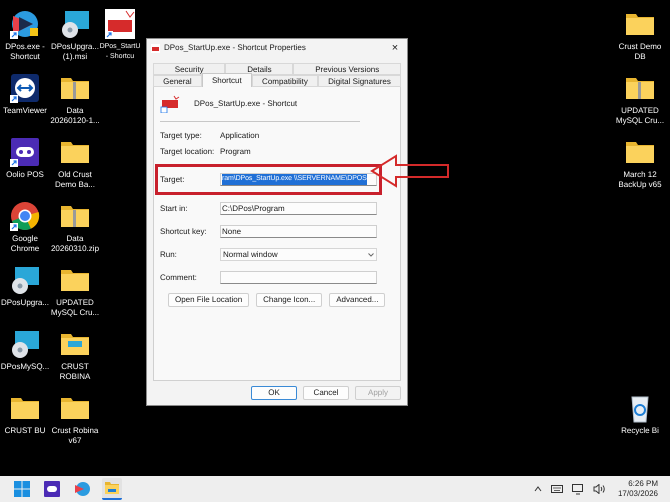 This screenshot has width=670, height=502. I want to click on info-value: Program, so click(235, 152).